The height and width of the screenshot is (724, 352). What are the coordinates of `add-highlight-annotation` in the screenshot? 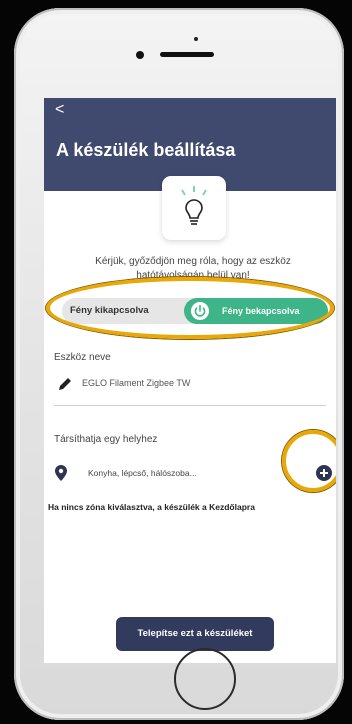 It's located at (309, 461).